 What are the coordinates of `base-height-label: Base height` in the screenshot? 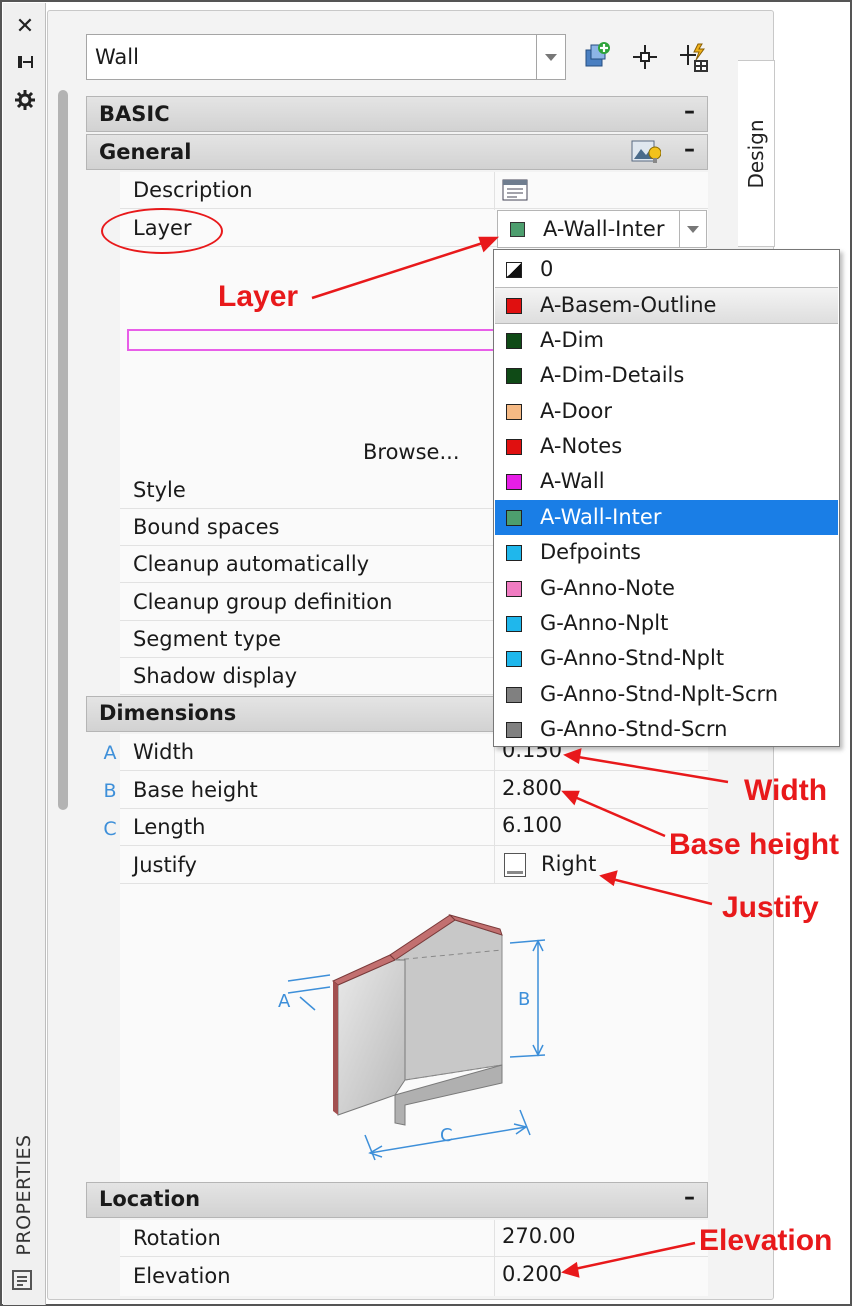 It's located at (195, 790).